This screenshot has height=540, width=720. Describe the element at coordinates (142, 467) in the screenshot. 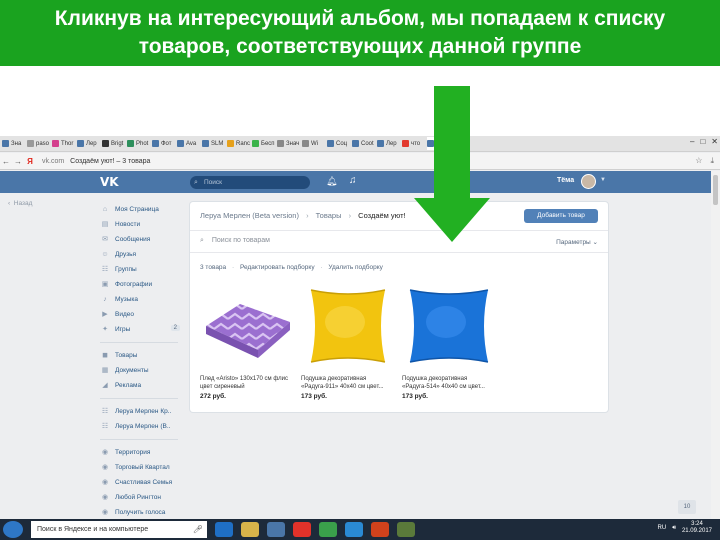

I see `sidebar-item: ◉ Торговый Квартал` at that location.